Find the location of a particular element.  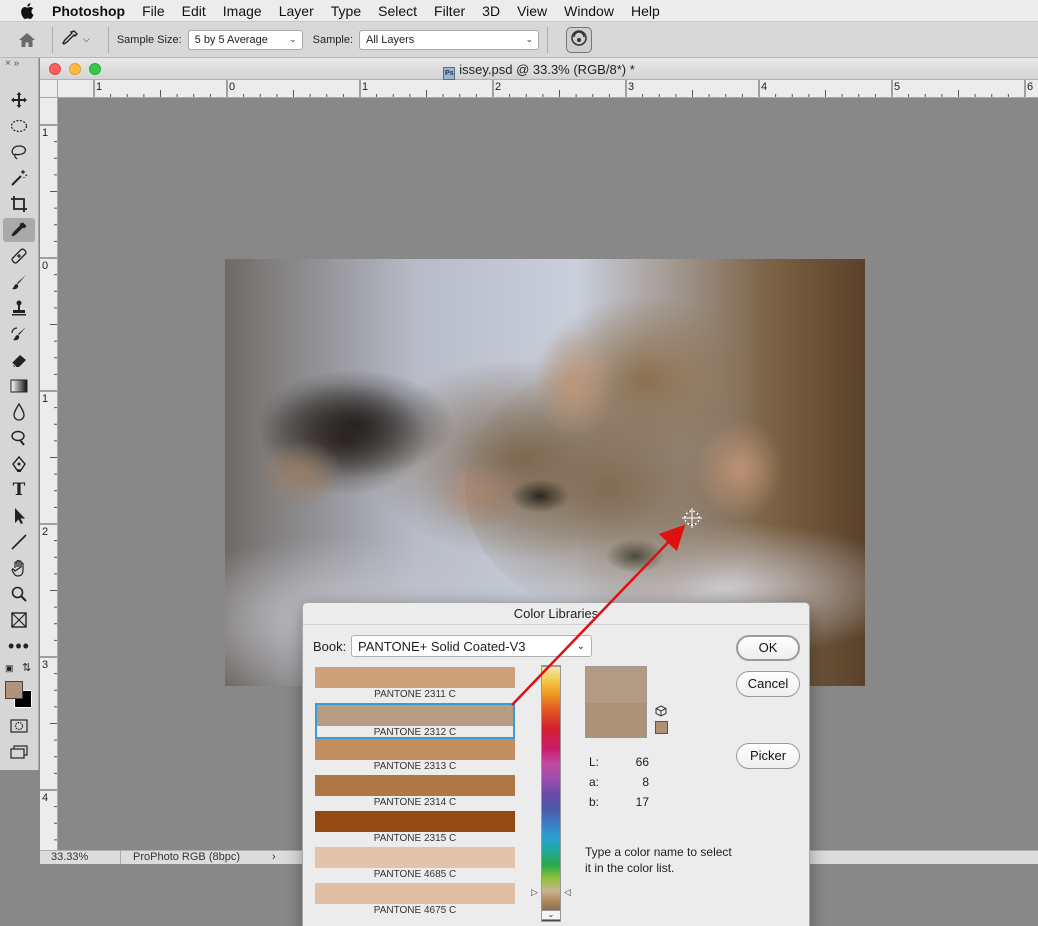

panel-collapse-icon: × » is located at coordinates (19, 64).